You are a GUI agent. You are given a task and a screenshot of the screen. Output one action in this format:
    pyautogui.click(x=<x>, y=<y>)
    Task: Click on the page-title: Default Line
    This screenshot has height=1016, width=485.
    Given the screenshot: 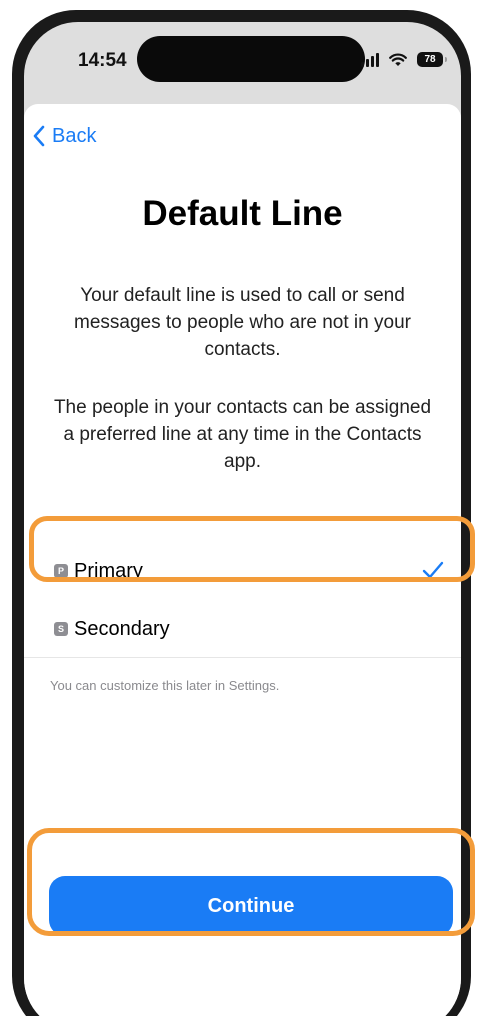 What is the action you would take?
    pyautogui.click(x=242, y=213)
    